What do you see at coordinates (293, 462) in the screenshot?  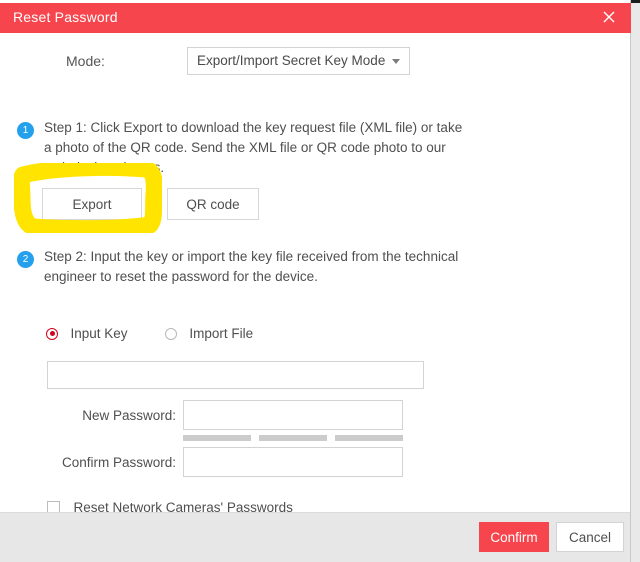 I see `confirm-password-input` at bounding box center [293, 462].